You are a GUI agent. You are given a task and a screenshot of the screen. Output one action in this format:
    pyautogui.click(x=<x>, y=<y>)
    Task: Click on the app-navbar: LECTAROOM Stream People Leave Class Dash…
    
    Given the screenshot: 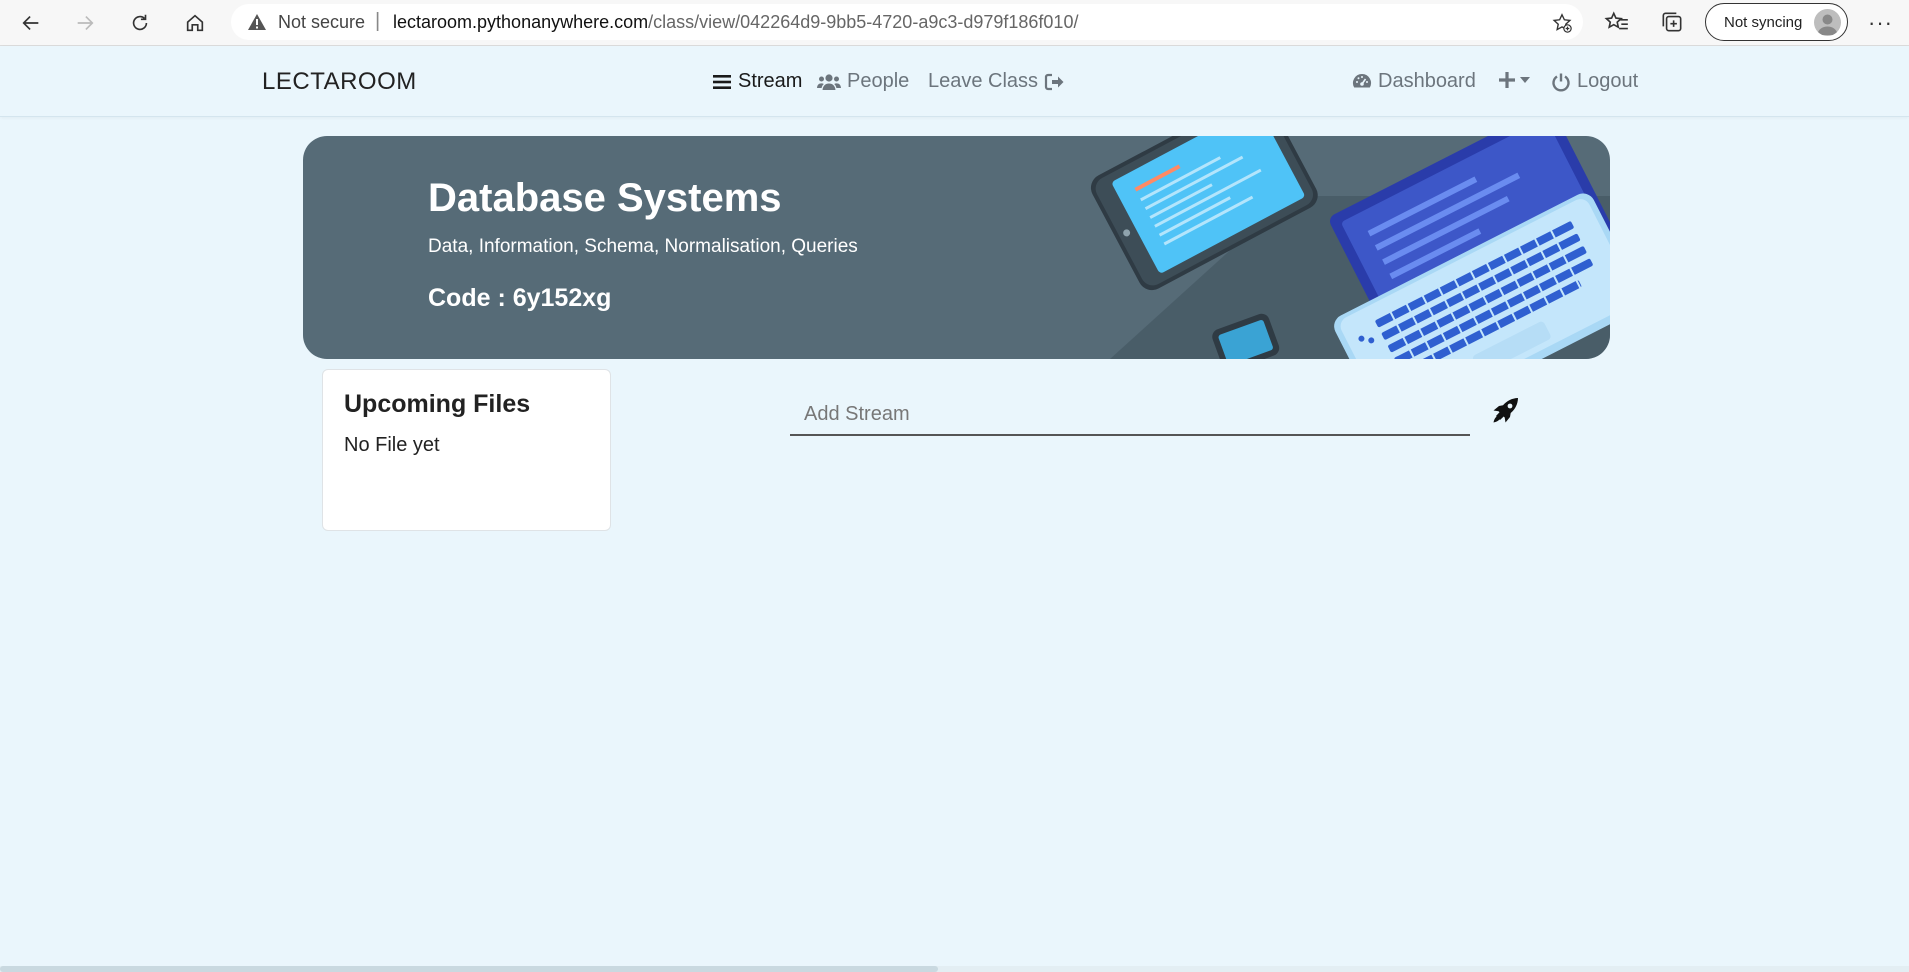 What is the action you would take?
    pyautogui.click(x=954, y=81)
    